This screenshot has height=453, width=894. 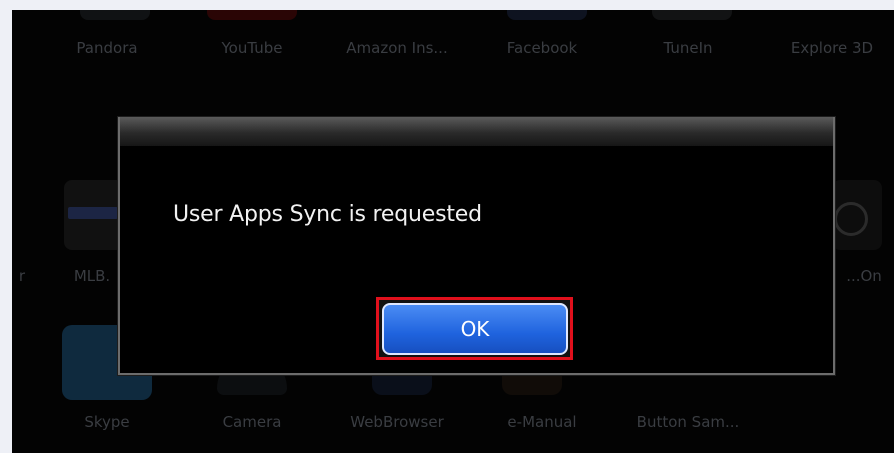 I want to click on app-label-partial-right: ...On, so click(x=864, y=276).